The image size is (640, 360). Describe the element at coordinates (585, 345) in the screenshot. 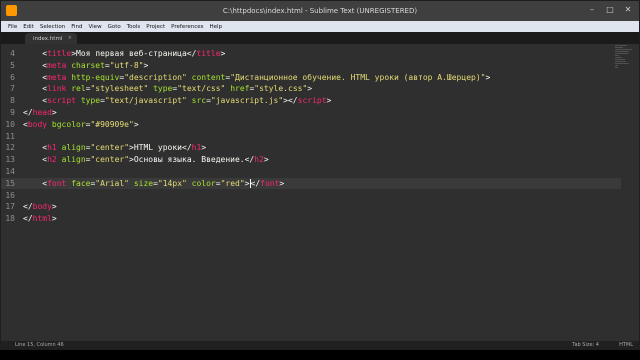

I see `tab-size-indicator: Tab Size: 4` at that location.